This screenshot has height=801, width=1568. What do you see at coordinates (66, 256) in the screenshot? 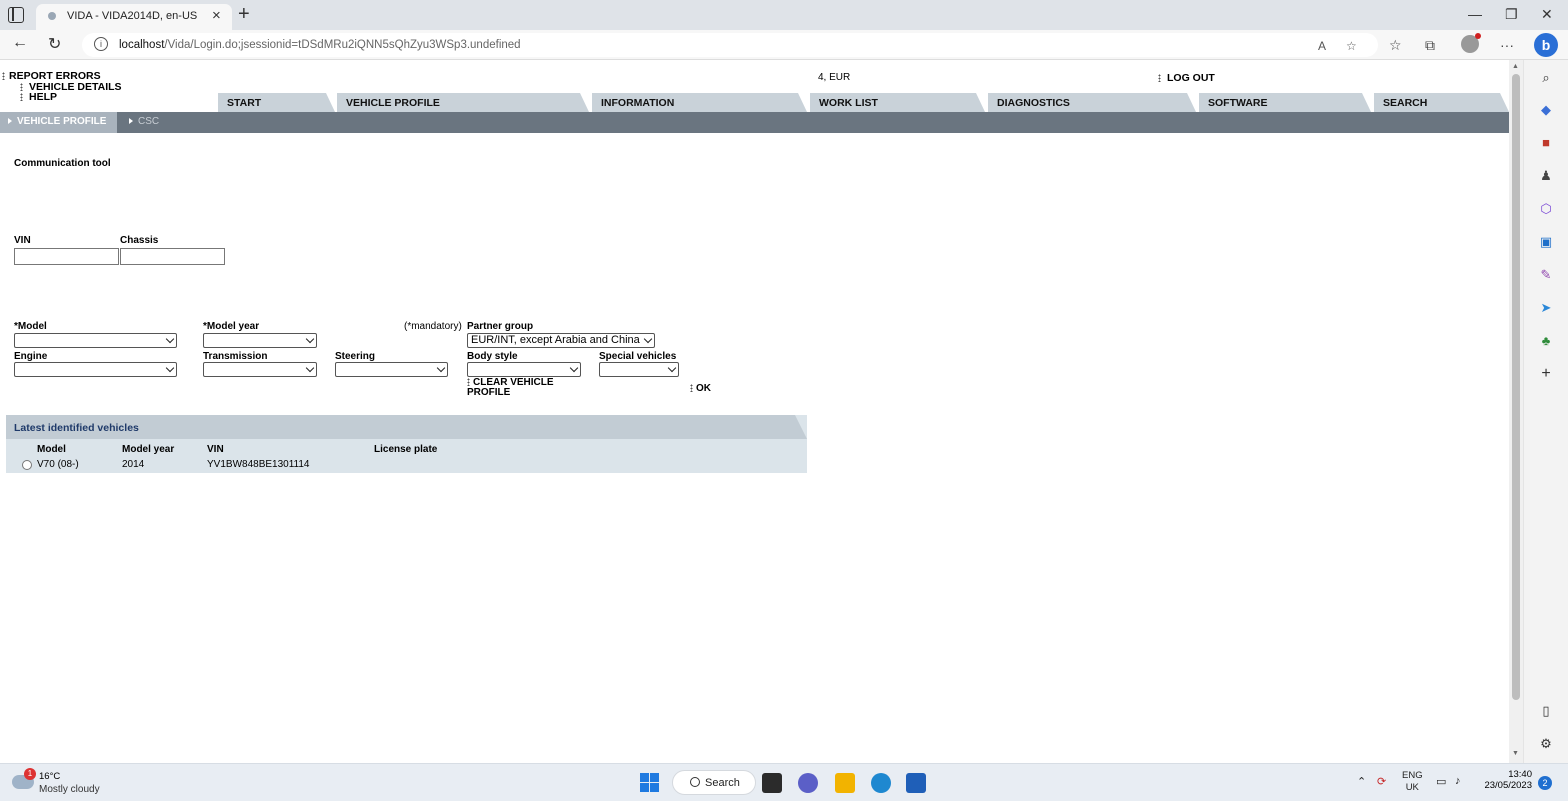
I see `vin-input` at bounding box center [66, 256].